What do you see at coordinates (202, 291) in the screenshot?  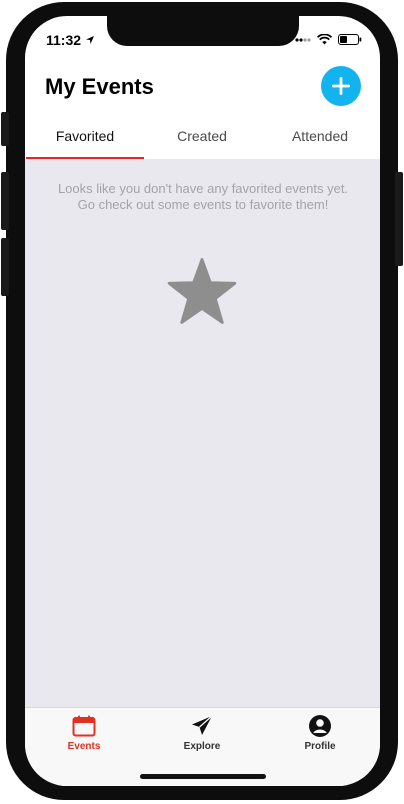 I see `star-icon` at bounding box center [202, 291].